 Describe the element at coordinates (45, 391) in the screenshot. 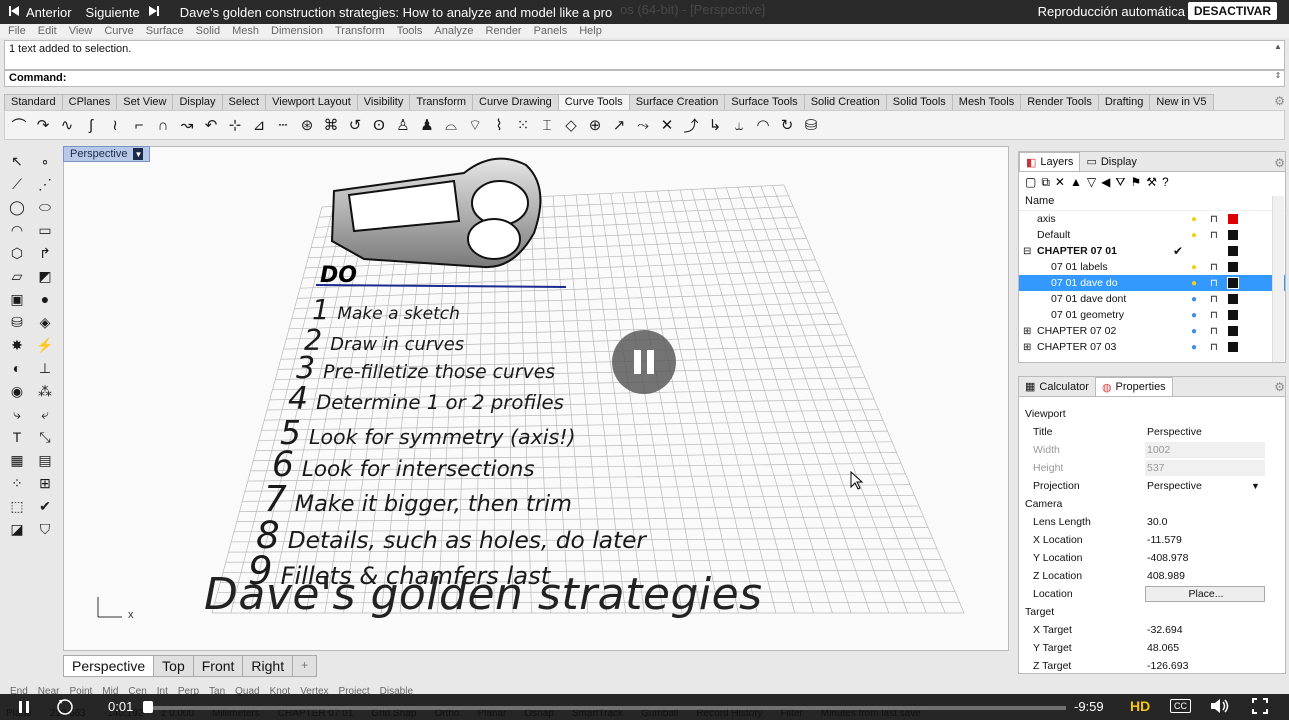

I see `group-icon: ⁂` at that location.